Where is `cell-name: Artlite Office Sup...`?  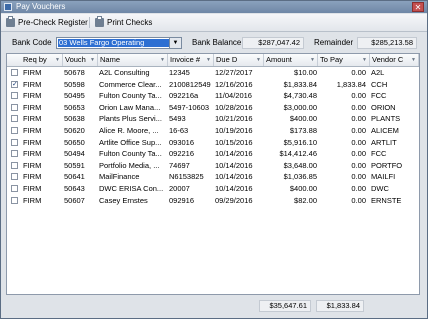 cell-name: Artlite Office Sup... is located at coordinates (130, 142).